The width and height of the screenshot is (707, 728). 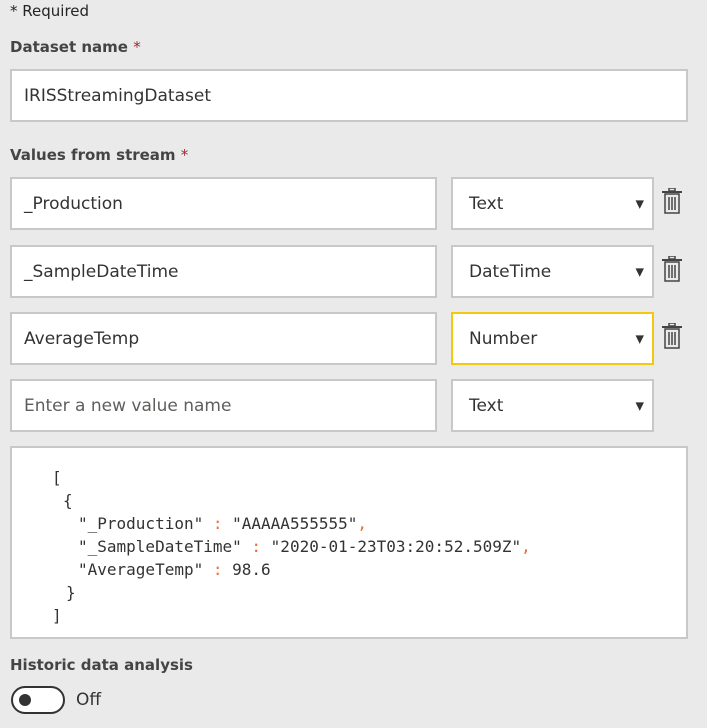 I want to click on toggle-state-label: Off, so click(x=89, y=700).